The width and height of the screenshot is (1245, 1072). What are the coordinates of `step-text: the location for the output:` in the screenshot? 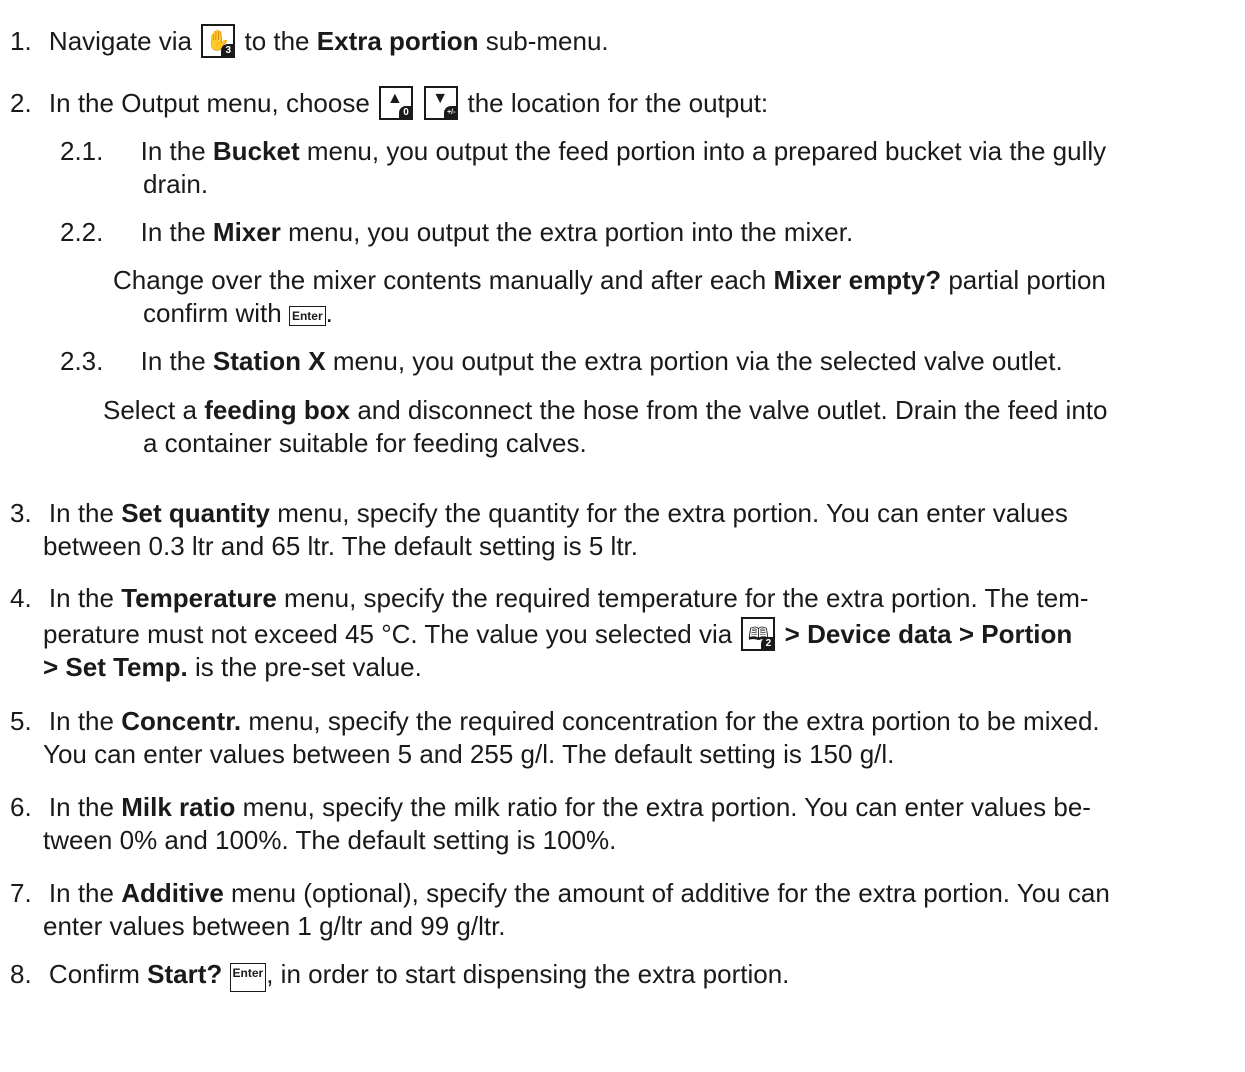 It's located at (618, 103).